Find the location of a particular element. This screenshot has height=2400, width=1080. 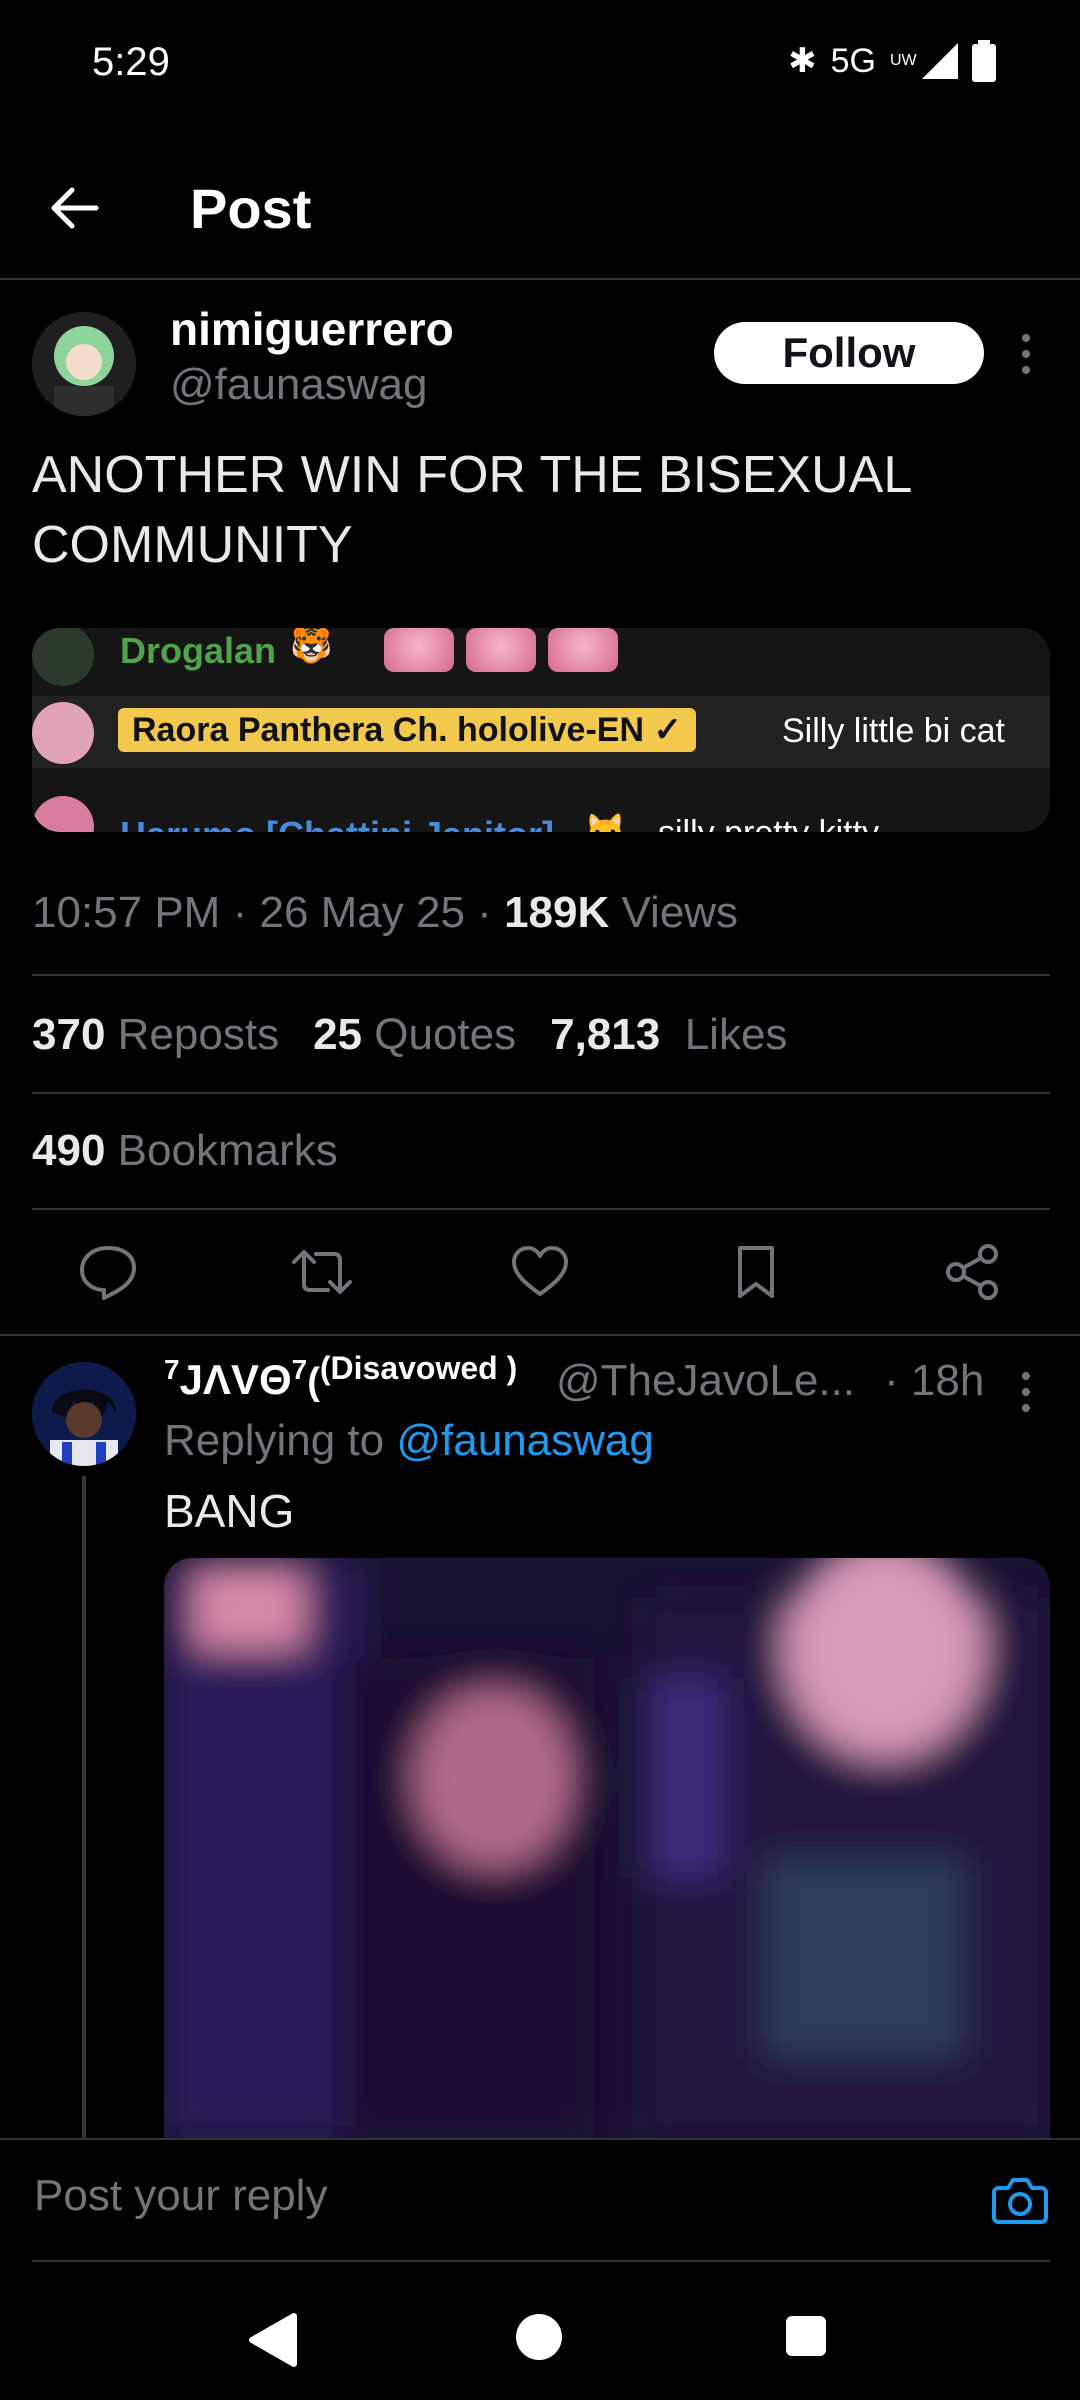

chat-name: Drogalan is located at coordinates (198, 650).